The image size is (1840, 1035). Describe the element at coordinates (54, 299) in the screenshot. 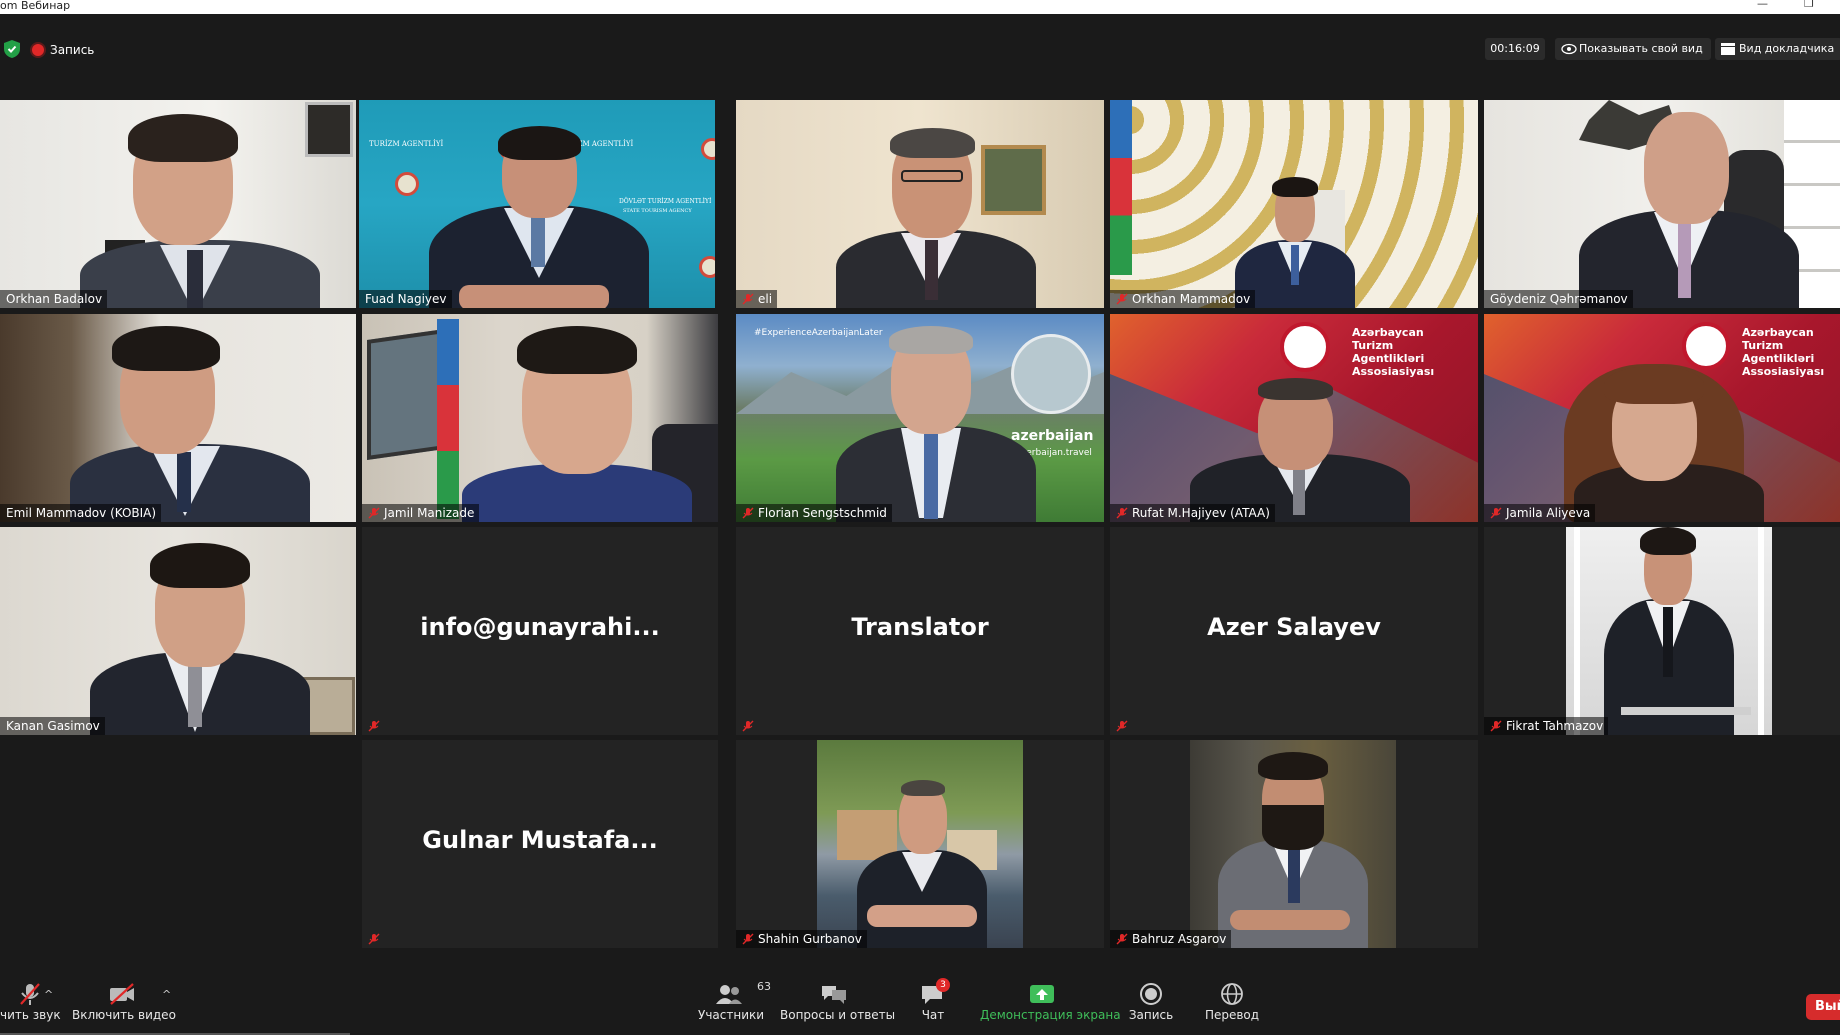

I see `participant-name-tag: Orkhan Badalov` at that location.